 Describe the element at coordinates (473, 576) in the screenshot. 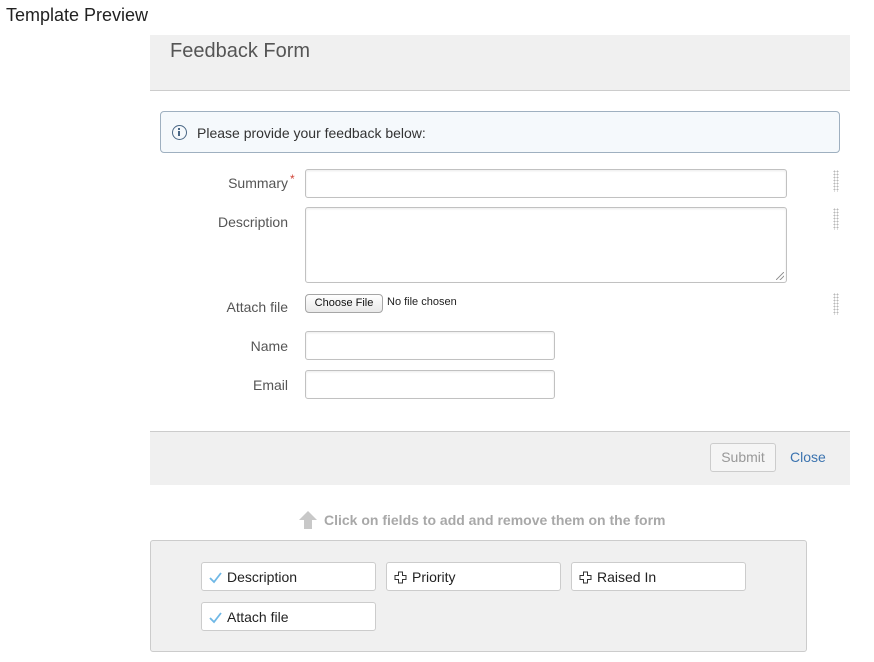

I see `field-chip-priority: Priority` at that location.